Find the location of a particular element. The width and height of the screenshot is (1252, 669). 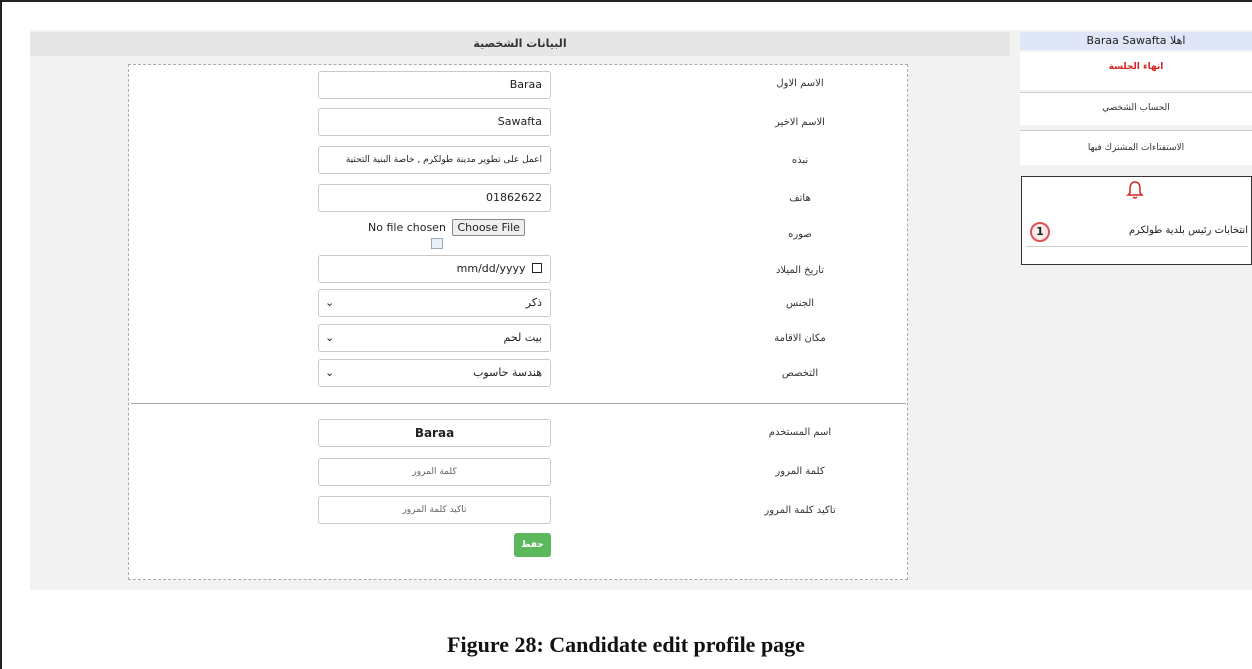

file-status: No file chosen is located at coordinates (407, 227).